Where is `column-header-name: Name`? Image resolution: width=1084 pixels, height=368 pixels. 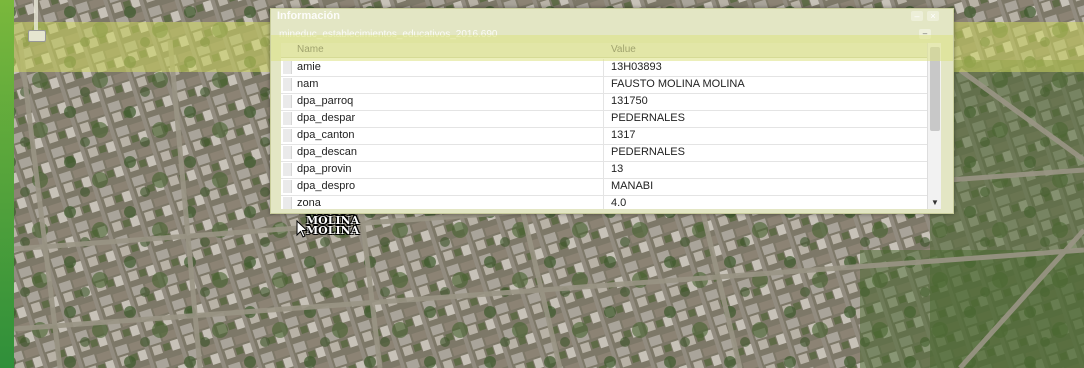
column-header-name: Name is located at coordinates (310, 49).